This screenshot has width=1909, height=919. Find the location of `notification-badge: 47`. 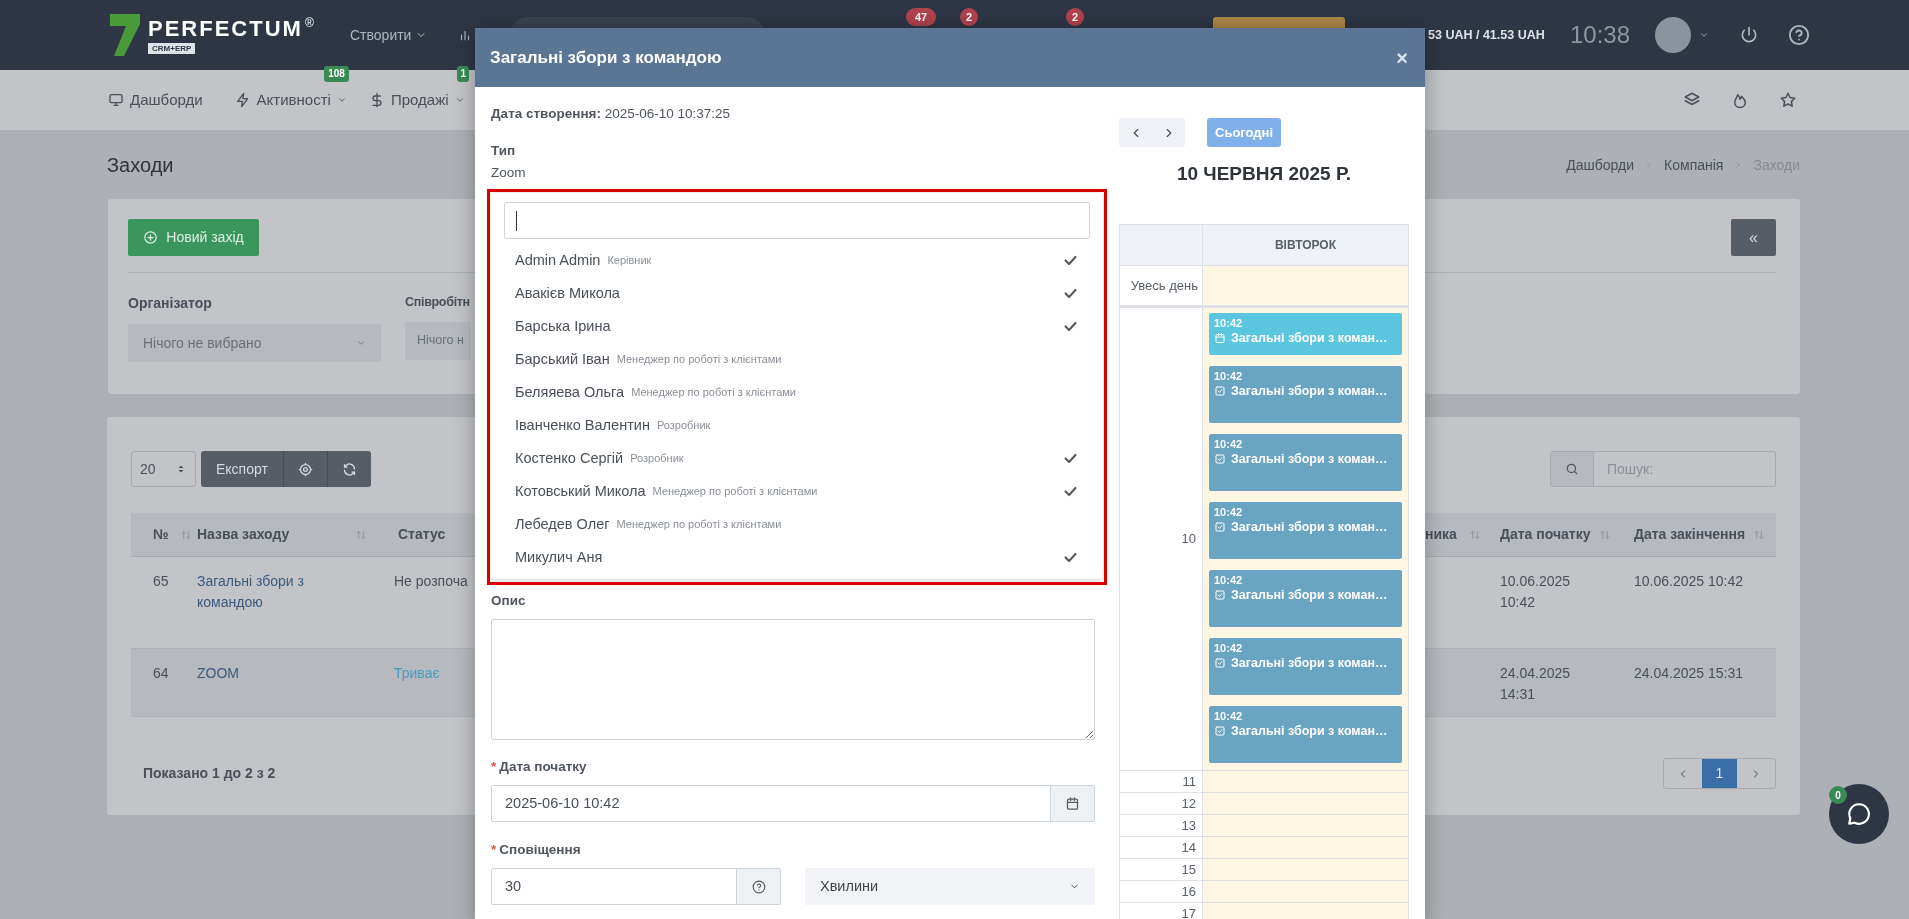

notification-badge: 47 is located at coordinates (921, 17).